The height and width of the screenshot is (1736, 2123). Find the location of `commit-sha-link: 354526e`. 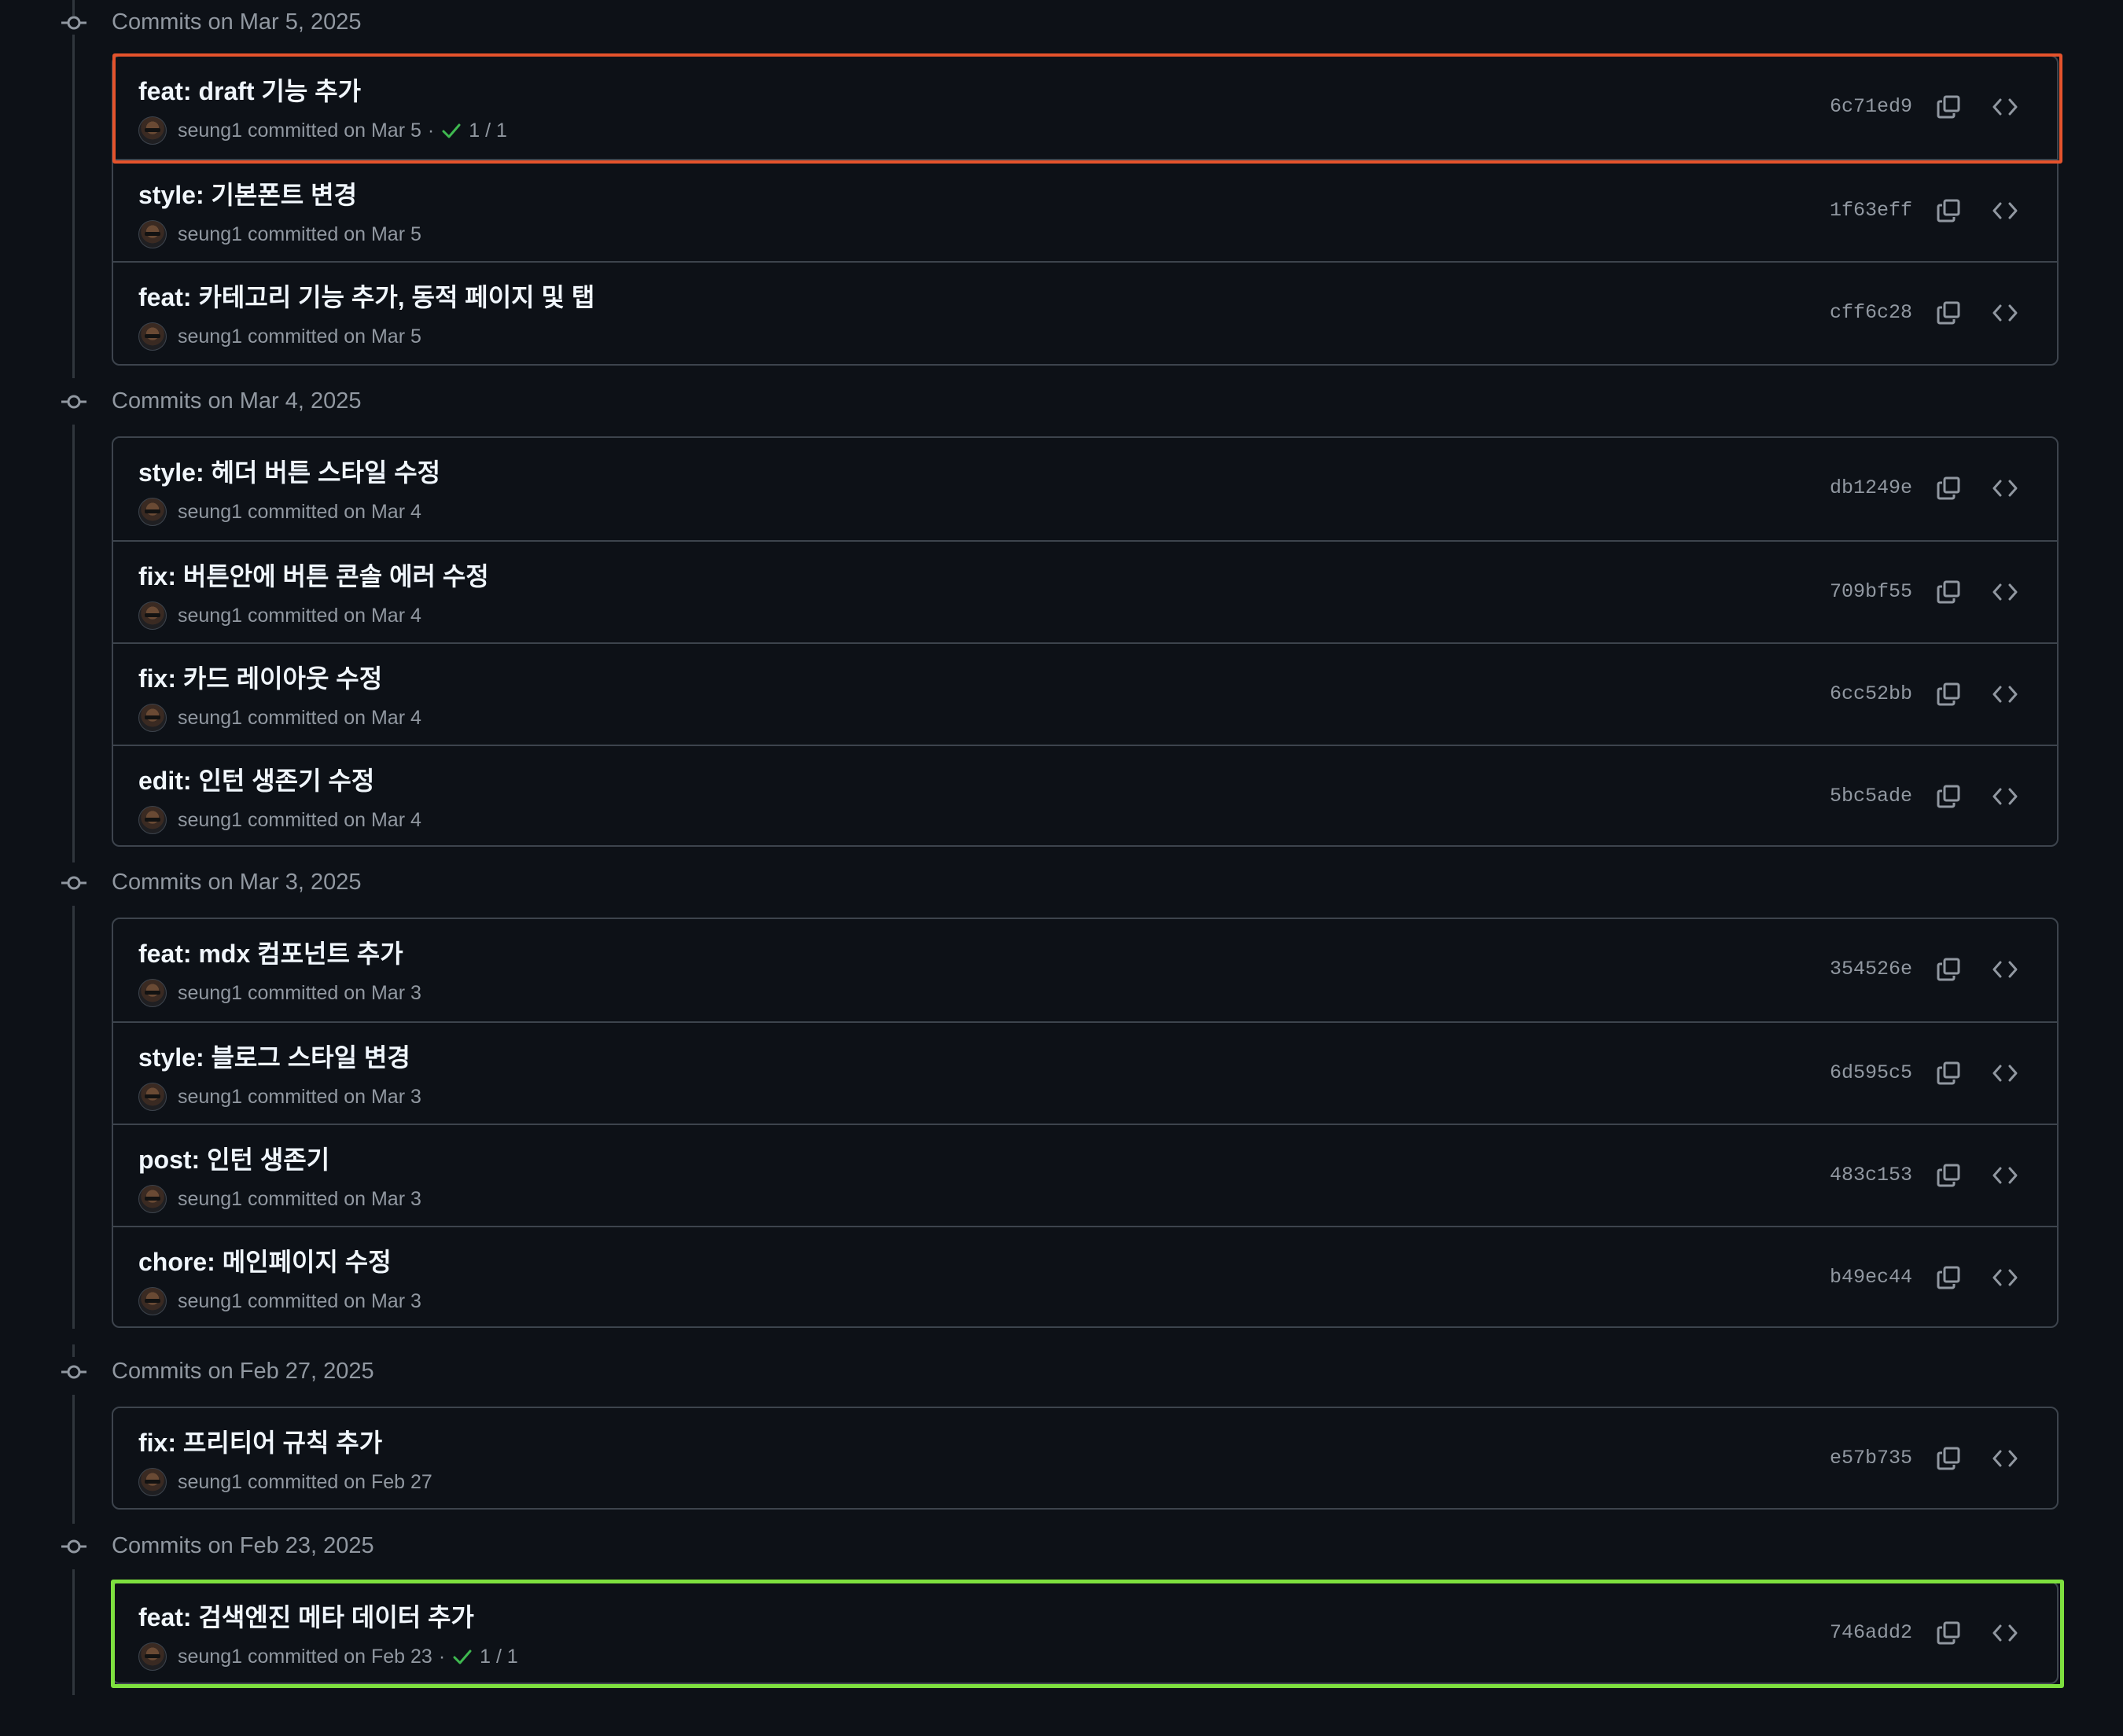

commit-sha-link: 354526e is located at coordinates (1871, 970).